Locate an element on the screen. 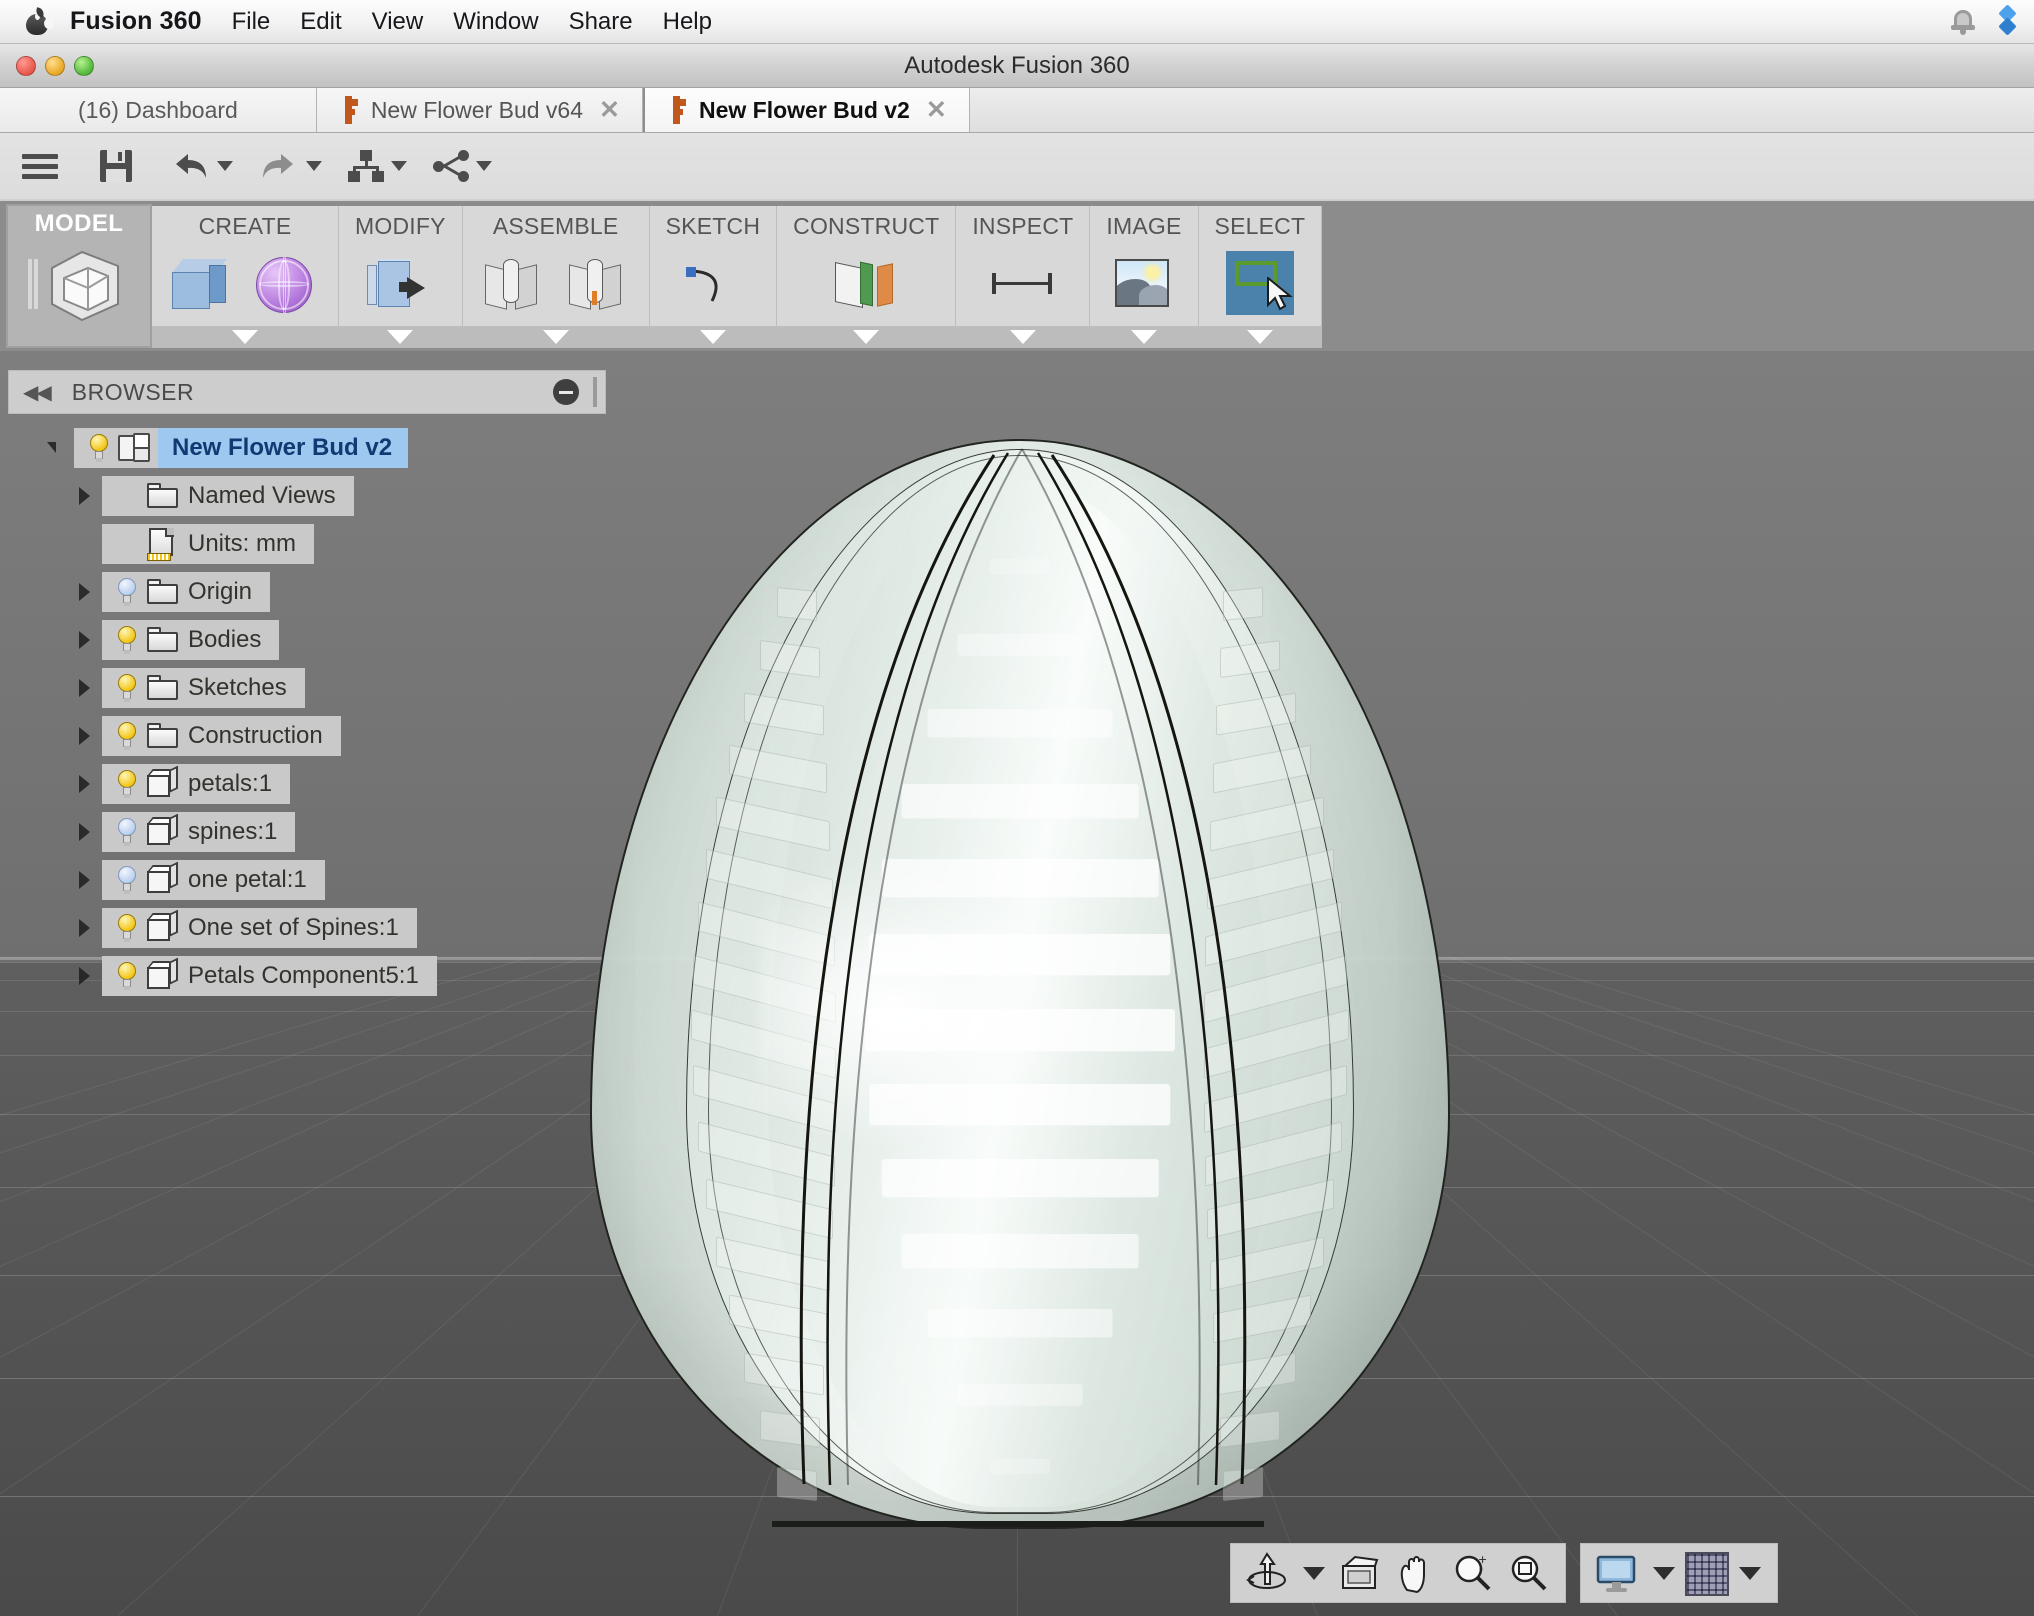  tab-new-flower-bud-v2: New Flower Bud v2 ✕ is located at coordinates (806, 110).